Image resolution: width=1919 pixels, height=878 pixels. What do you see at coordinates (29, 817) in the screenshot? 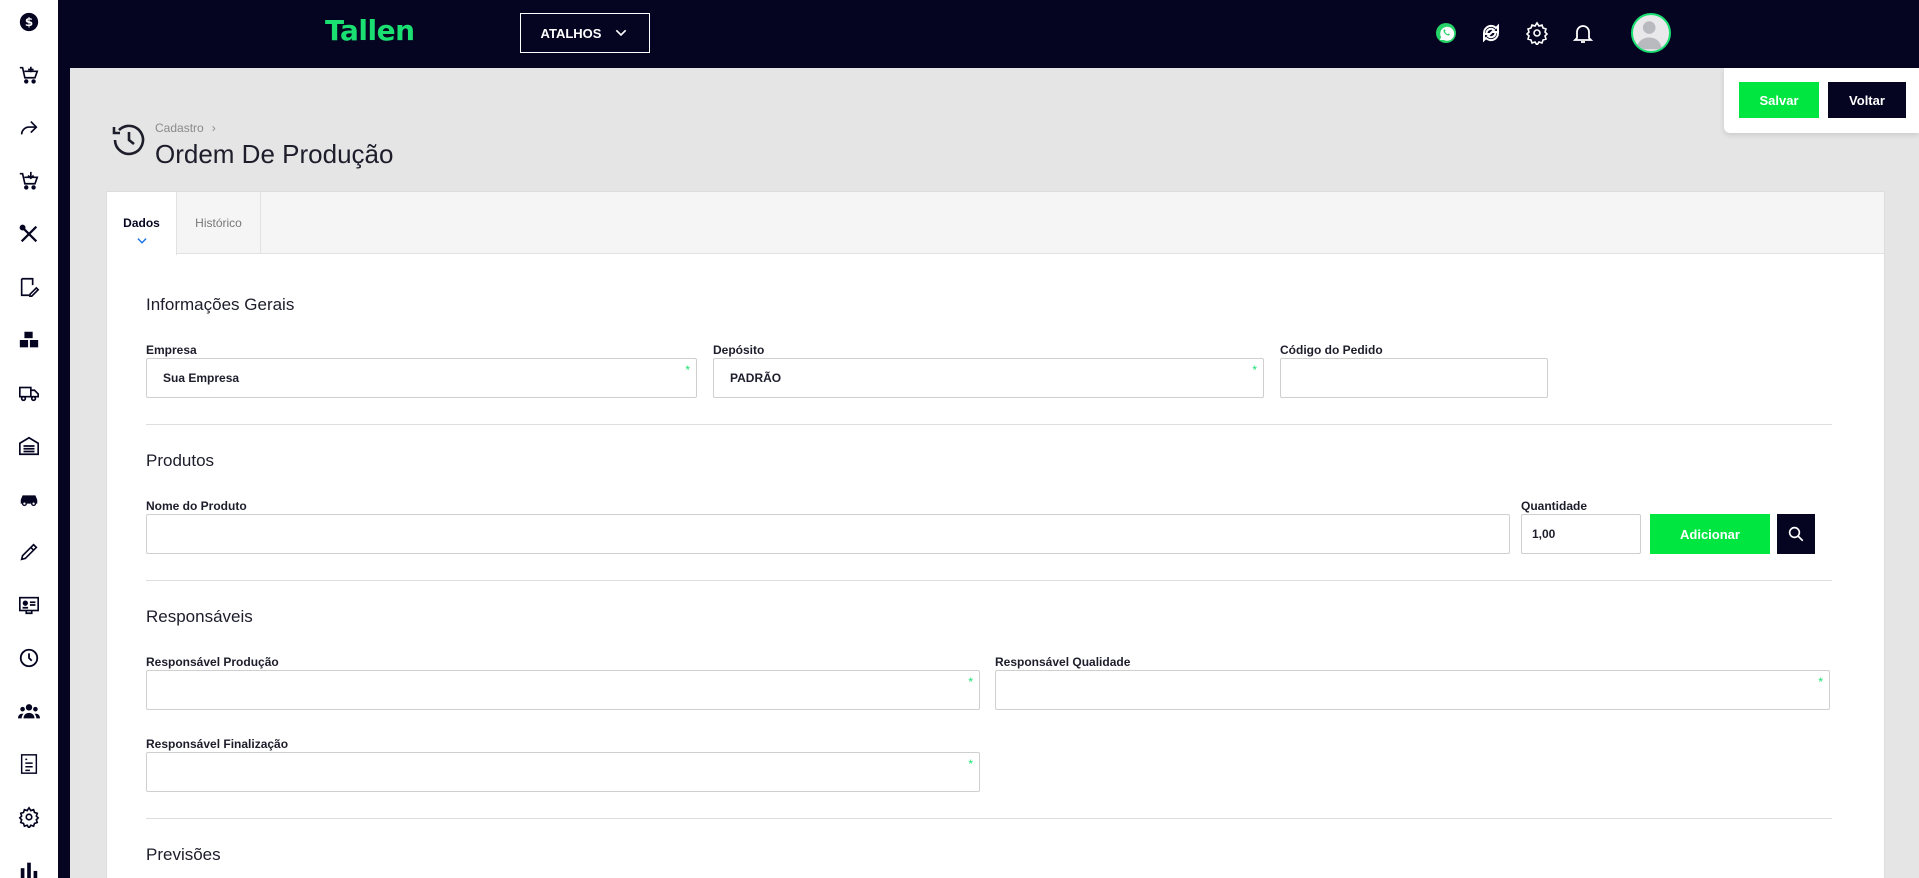
I see `gear-icon` at bounding box center [29, 817].